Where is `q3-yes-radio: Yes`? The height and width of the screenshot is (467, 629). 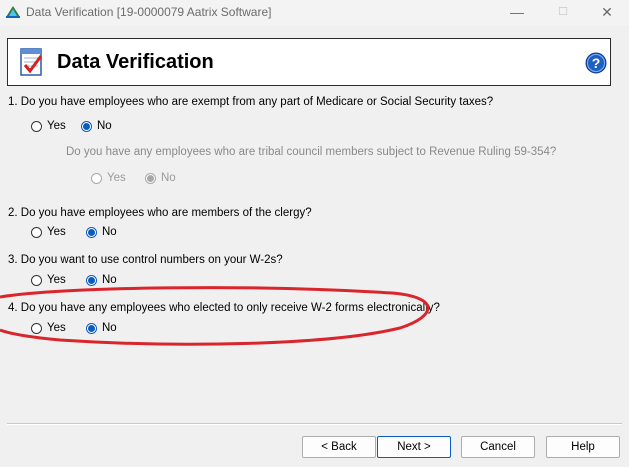 q3-yes-radio: Yes is located at coordinates (48, 280).